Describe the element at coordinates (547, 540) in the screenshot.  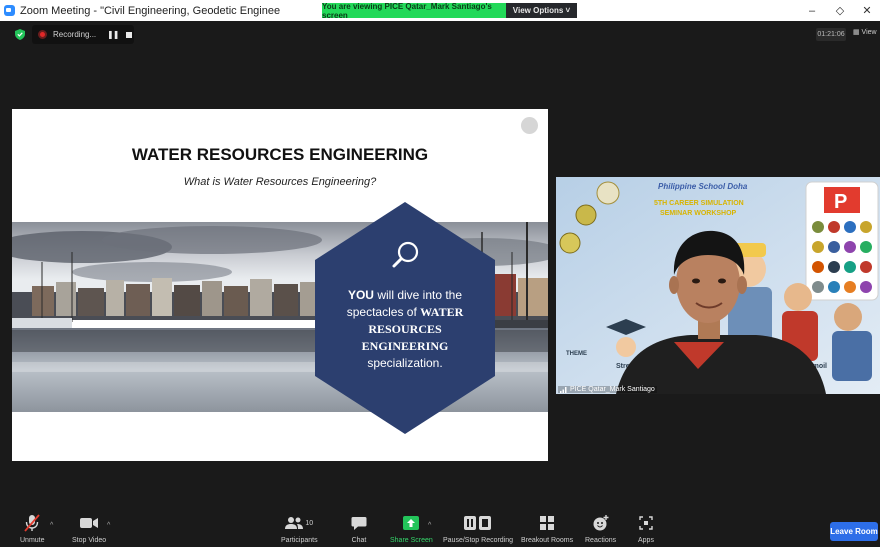
I see `breakout-rooms-label: Breakout Rooms` at that location.